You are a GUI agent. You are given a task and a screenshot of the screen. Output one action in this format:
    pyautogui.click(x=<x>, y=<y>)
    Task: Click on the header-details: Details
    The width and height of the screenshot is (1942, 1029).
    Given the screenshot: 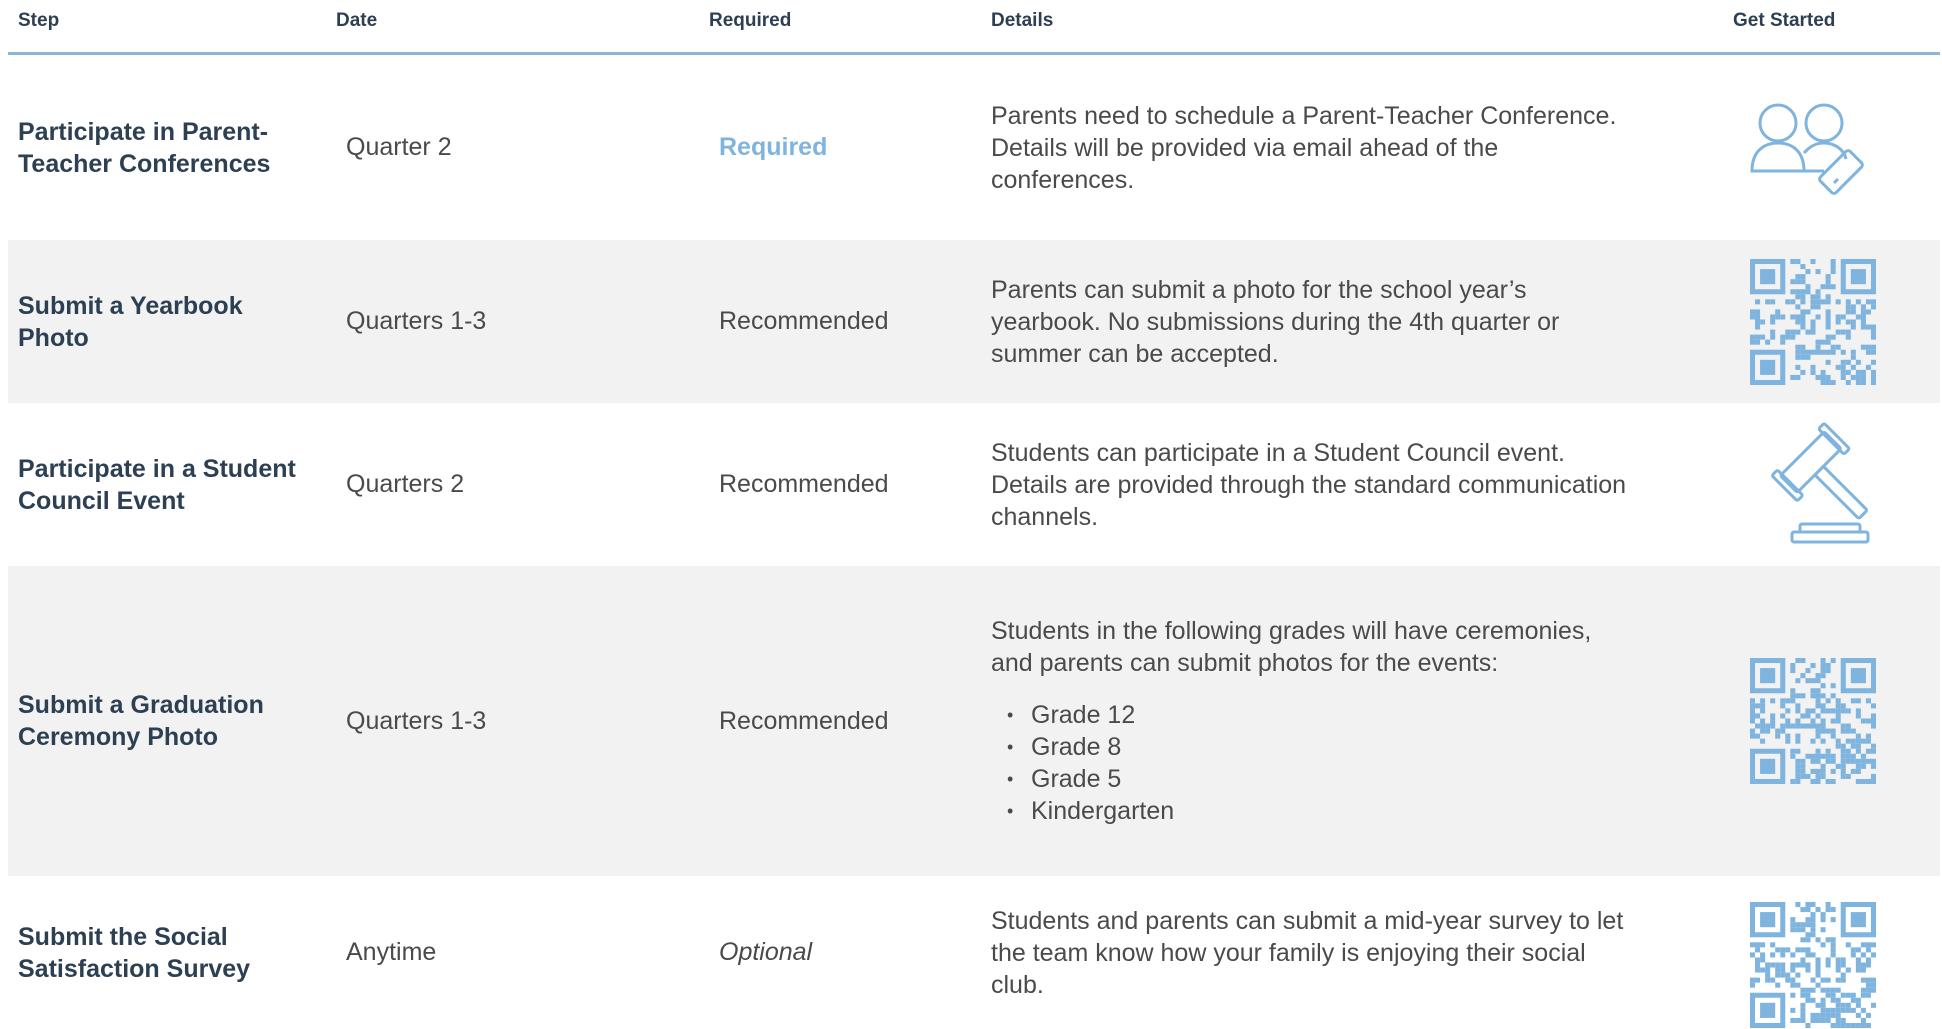 What is the action you would take?
    pyautogui.click(x=1022, y=20)
    